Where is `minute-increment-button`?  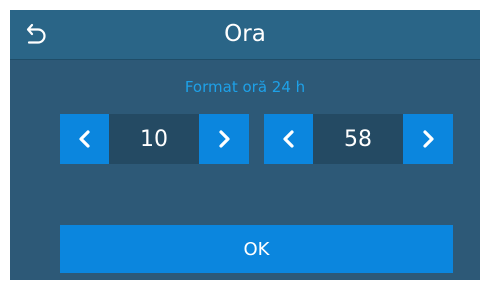
minute-increment-button is located at coordinates (428, 139).